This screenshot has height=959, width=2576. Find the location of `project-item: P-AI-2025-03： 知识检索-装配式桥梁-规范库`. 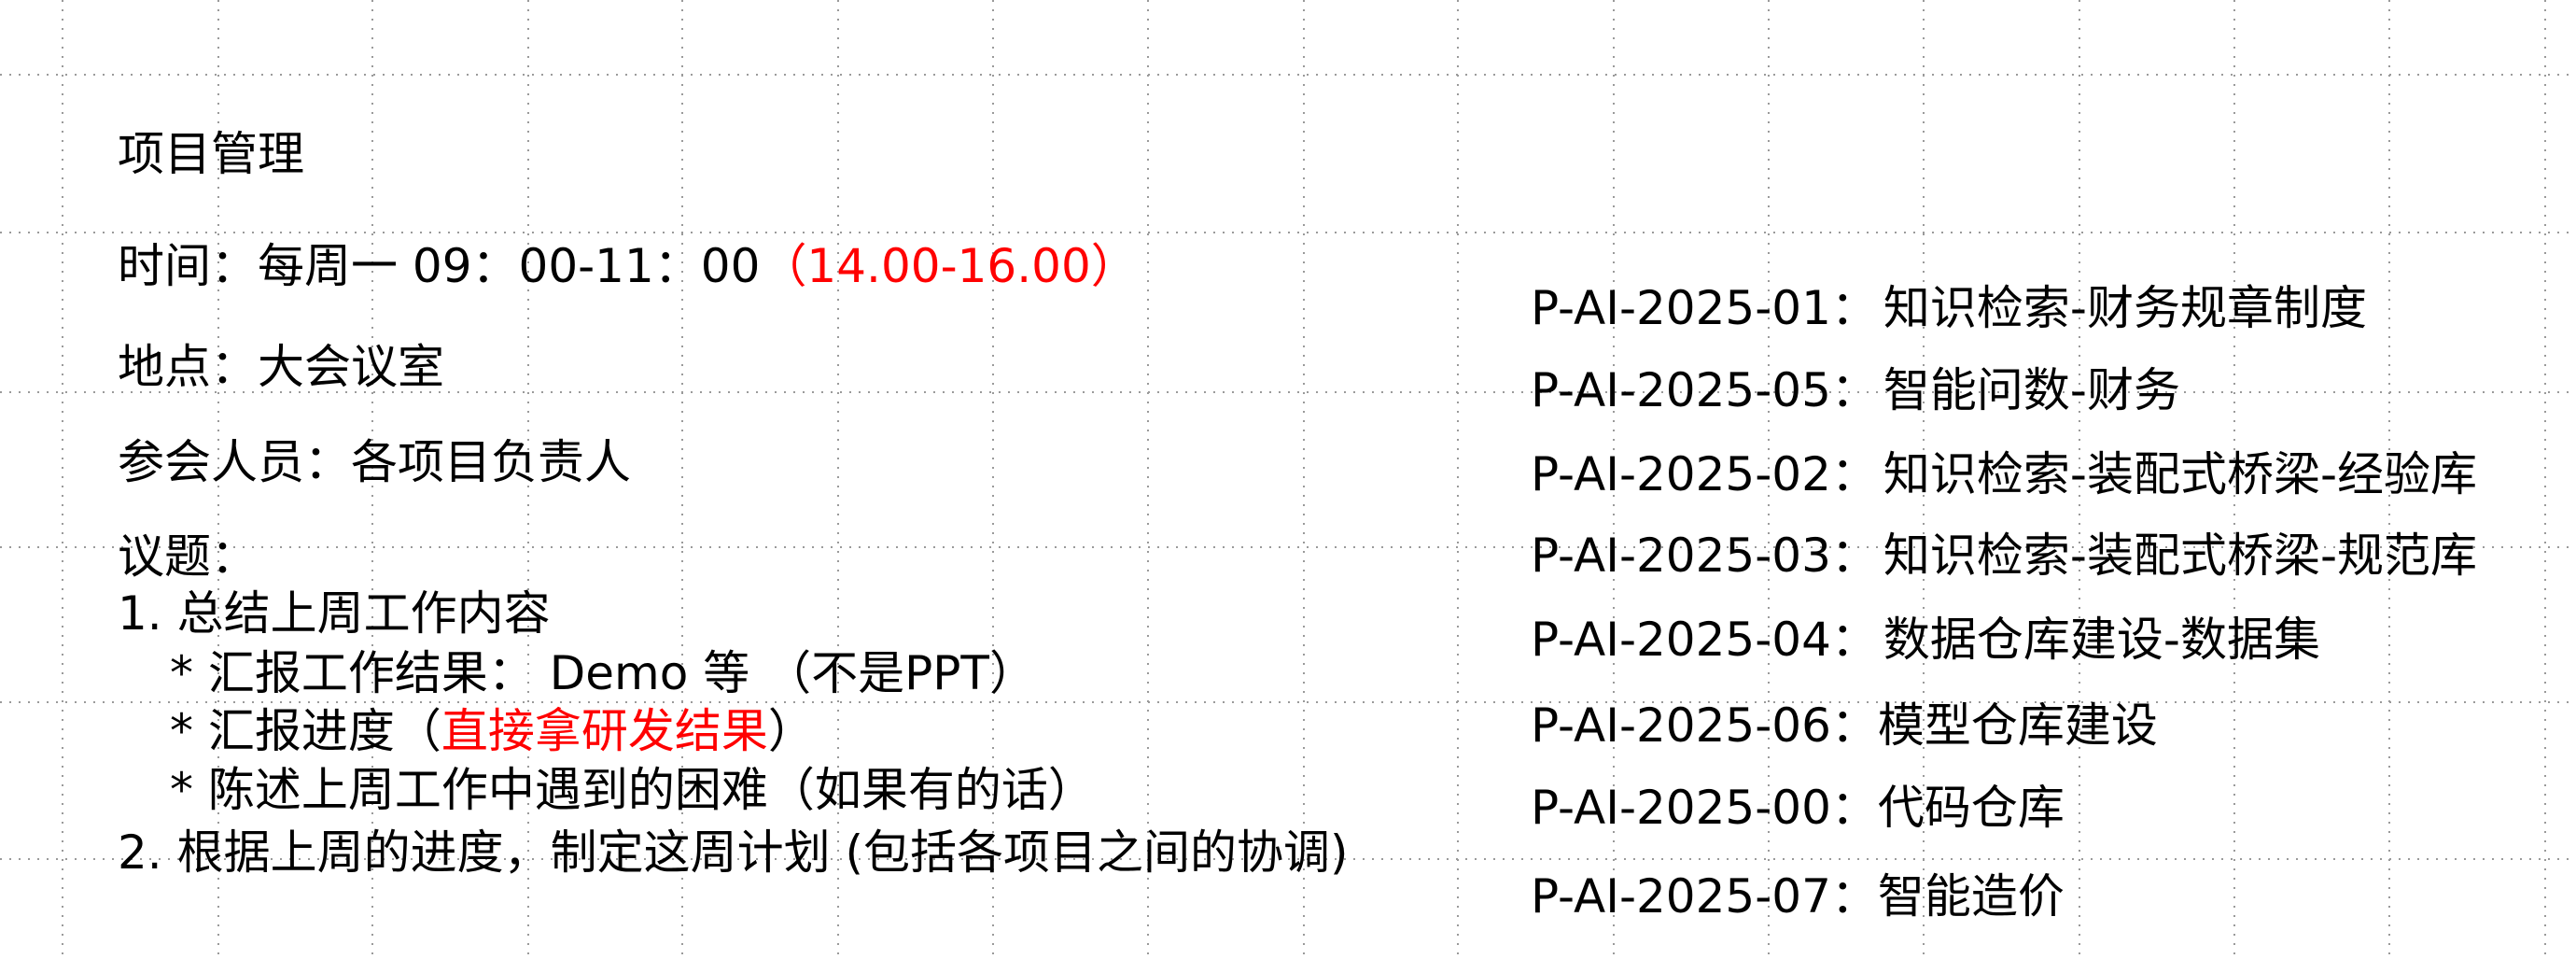

project-item: P-AI-2025-03： 知识检索-装配式桥梁-规范库 is located at coordinates (2004, 555).